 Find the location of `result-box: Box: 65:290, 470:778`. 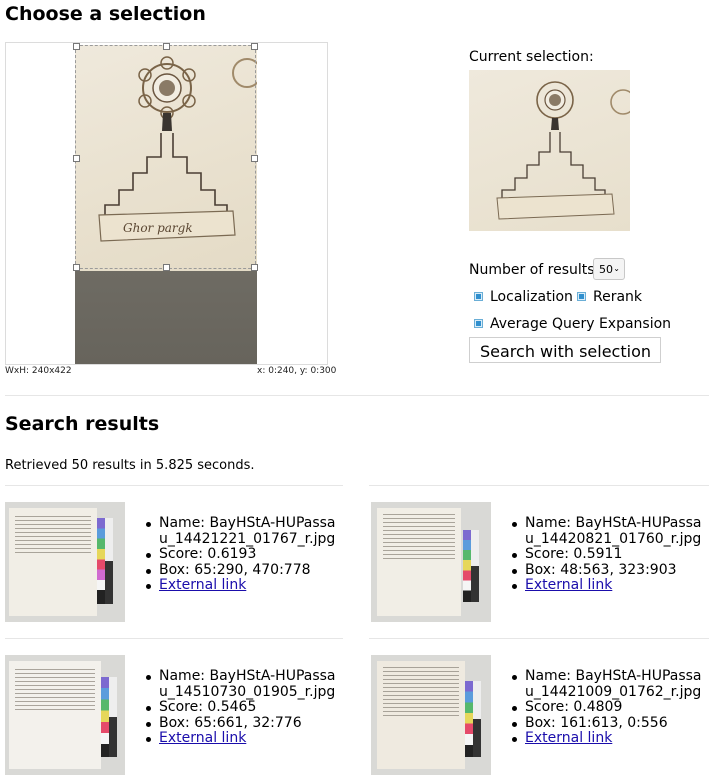

result-box: Box: 65:290, 470:778 is located at coordinates (241, 570).